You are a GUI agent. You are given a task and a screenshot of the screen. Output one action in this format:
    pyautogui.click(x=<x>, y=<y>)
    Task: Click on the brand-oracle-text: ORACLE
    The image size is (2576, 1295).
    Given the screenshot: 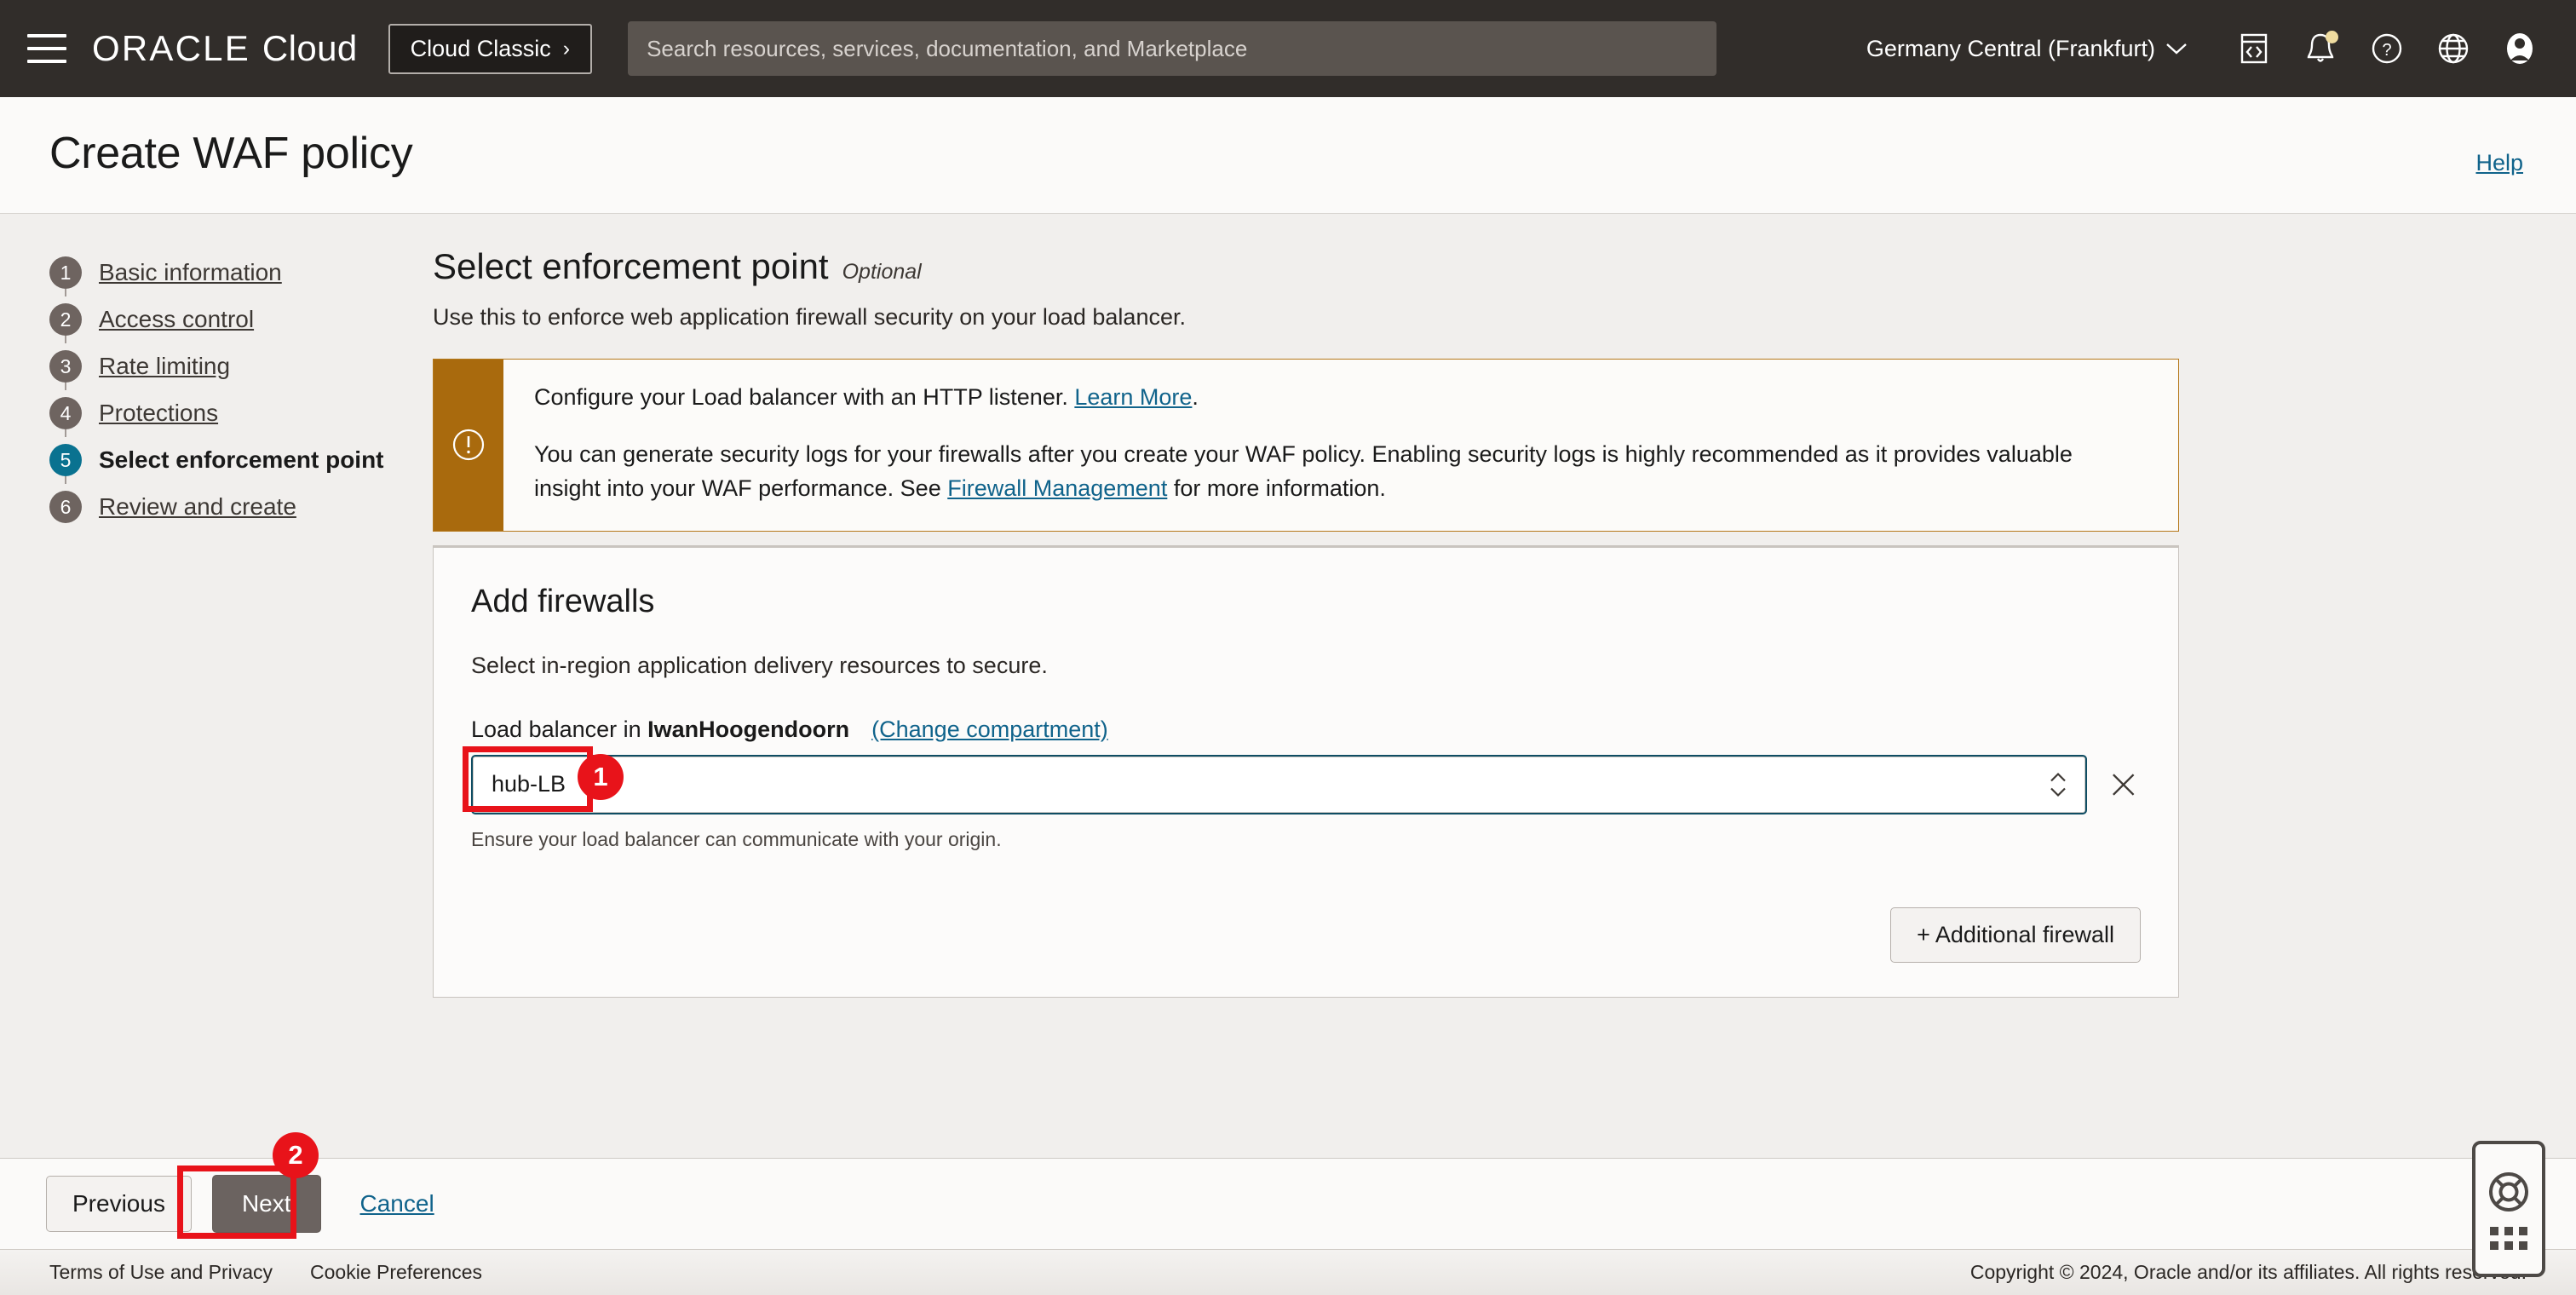 What is the action you would take?
    pyautogui.click(x=171, y=48)
    